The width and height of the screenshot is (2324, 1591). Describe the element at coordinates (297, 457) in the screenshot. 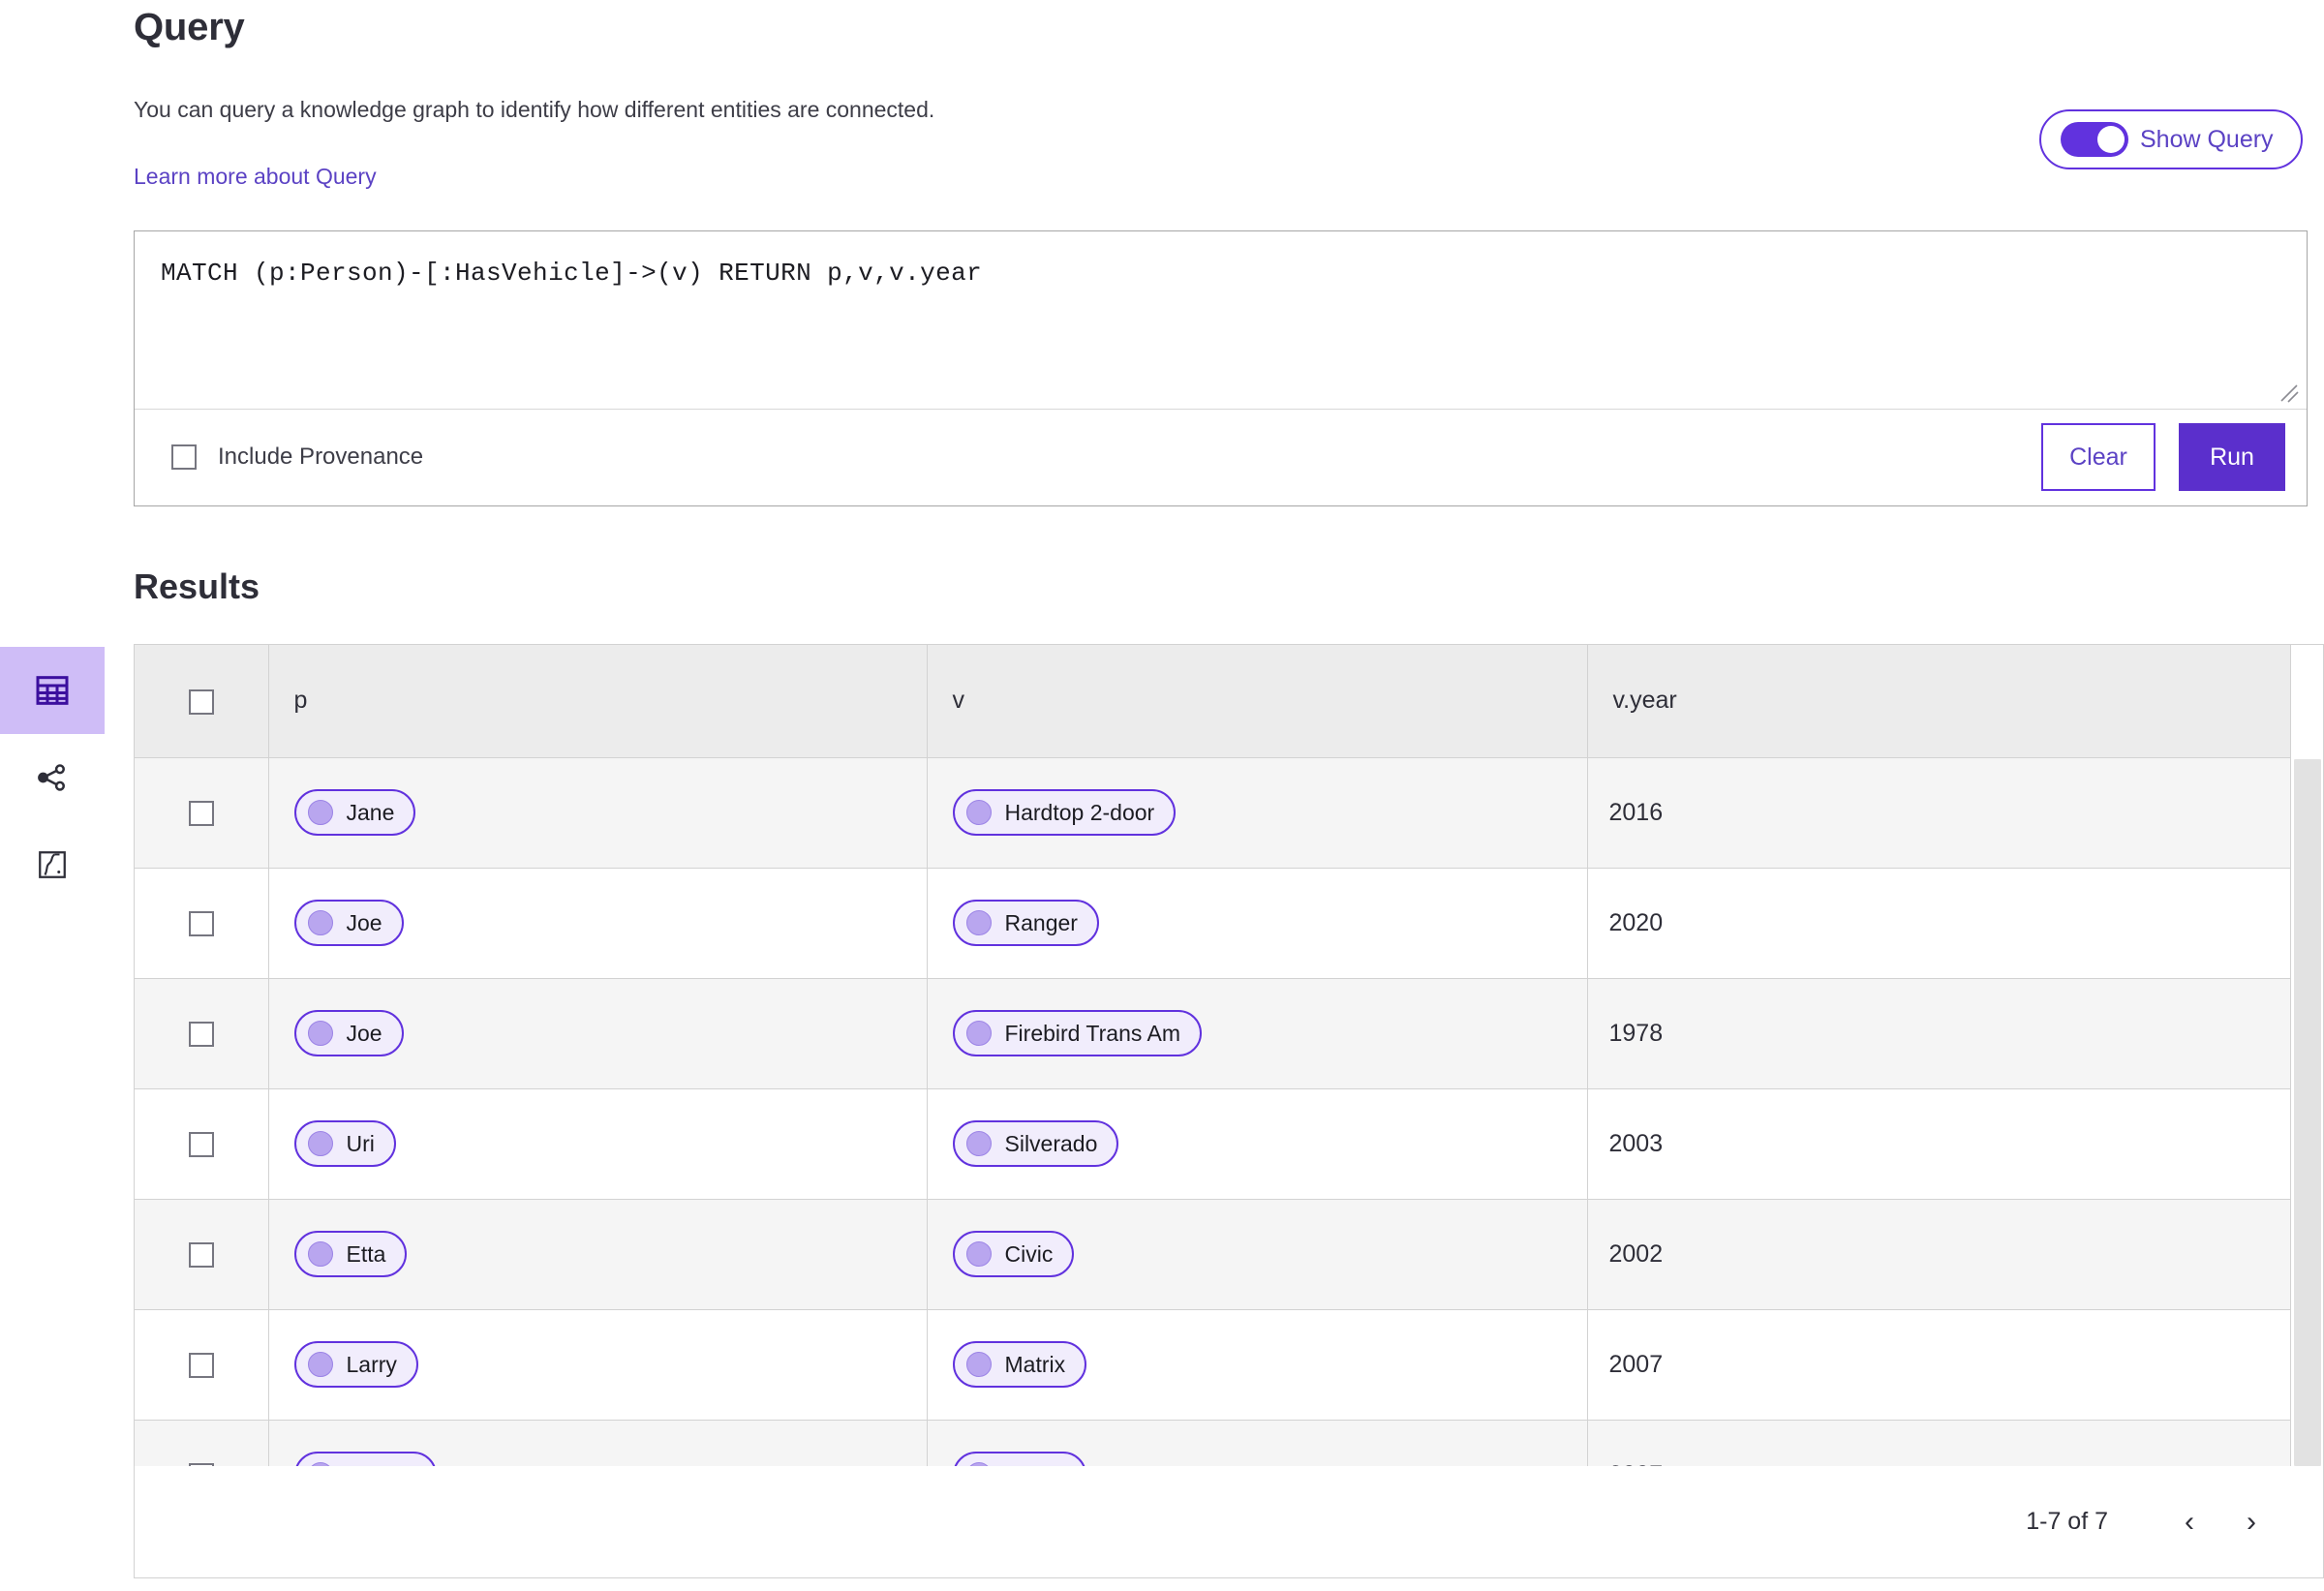

I see `include-provenance-checkbox: Include Provenance` at that location.